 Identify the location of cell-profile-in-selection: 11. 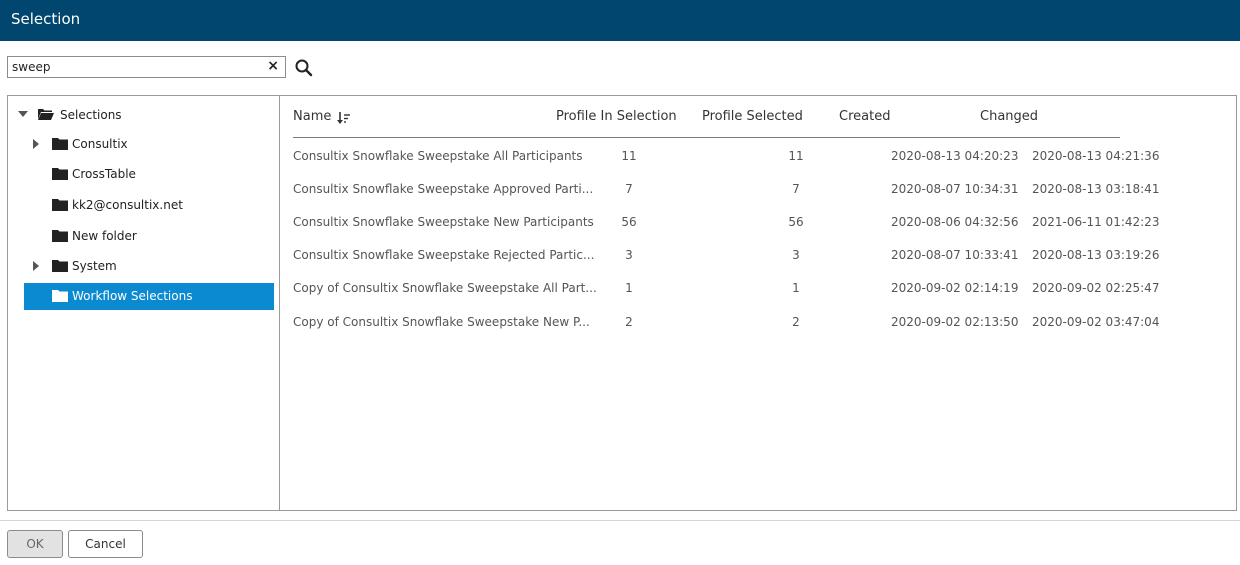
(629, 156).